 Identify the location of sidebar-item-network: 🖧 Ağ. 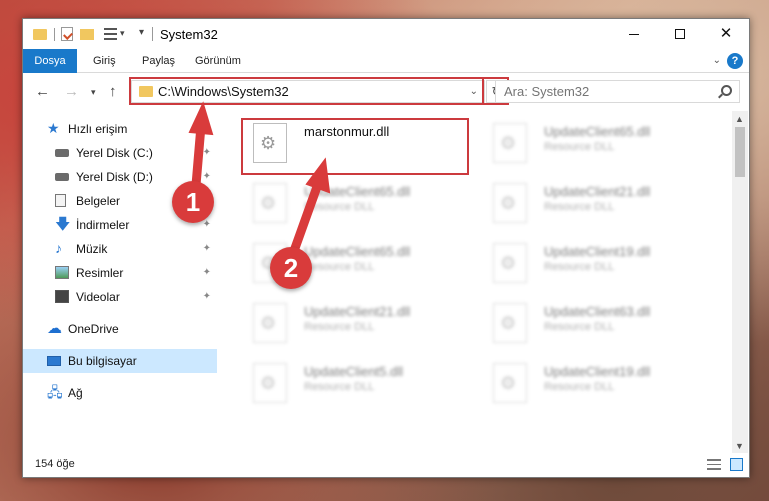
(120, 393).